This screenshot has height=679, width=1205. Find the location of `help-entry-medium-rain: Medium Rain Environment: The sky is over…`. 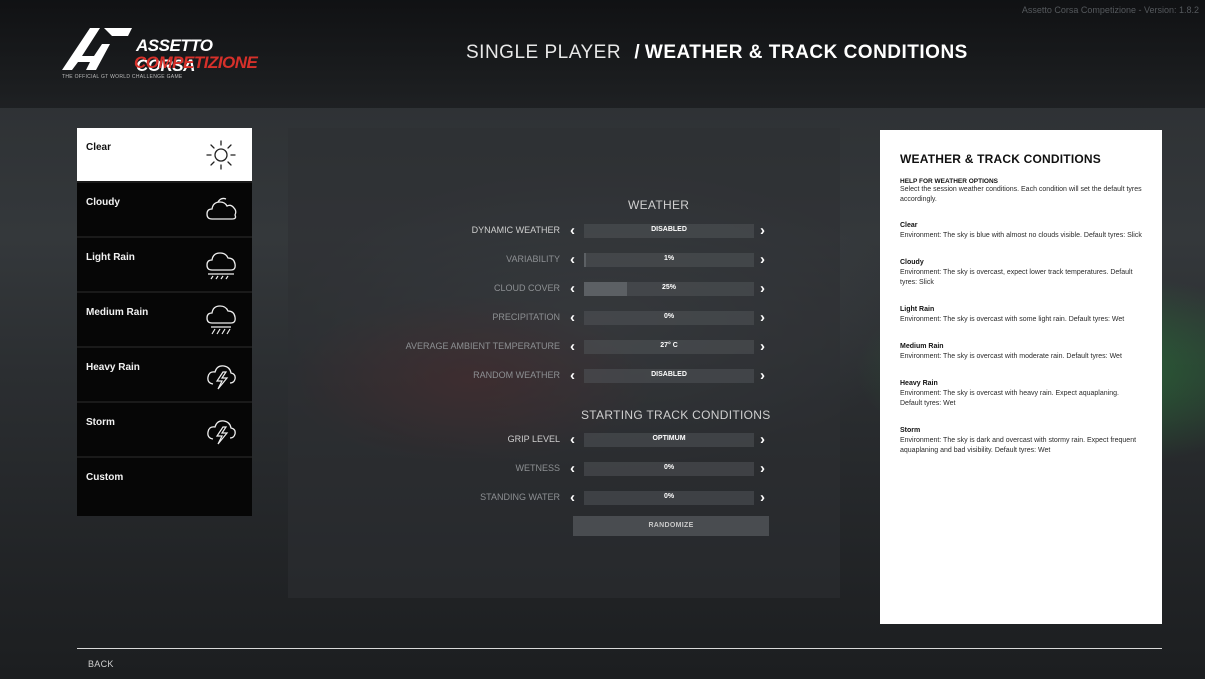

help-entry-medium-rain: Medium Rain Environment: The sky is over… is located at coordinates (1021, 352).